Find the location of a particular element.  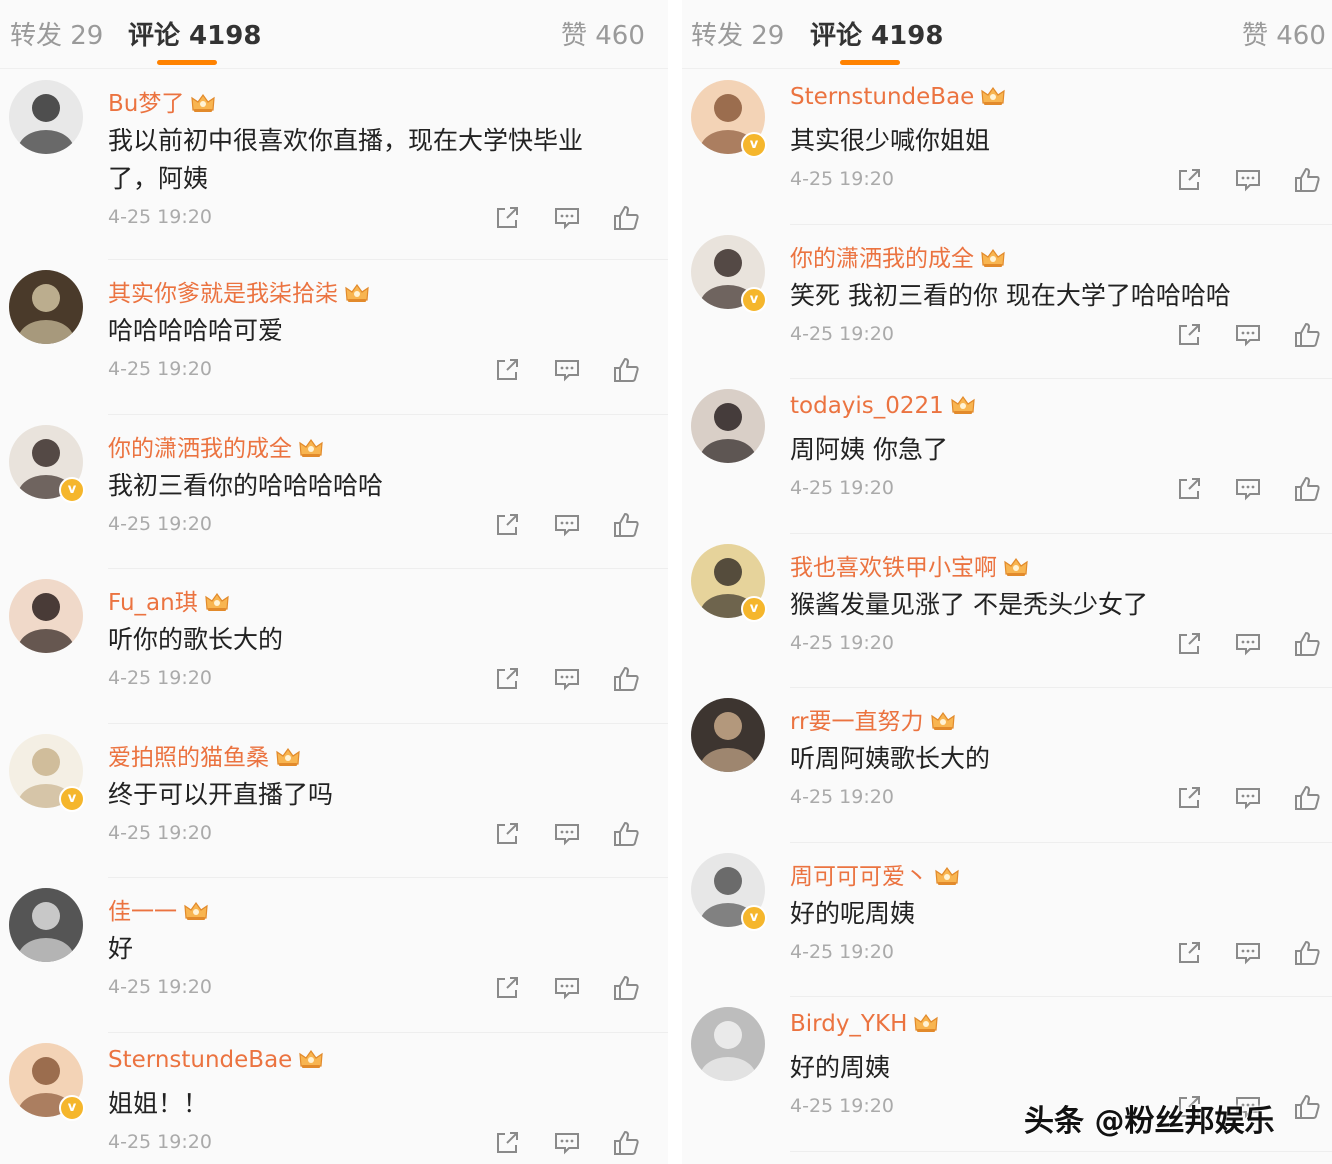

username: 爱拍照的猫鱼桑 is located at coordinates (204, 755).